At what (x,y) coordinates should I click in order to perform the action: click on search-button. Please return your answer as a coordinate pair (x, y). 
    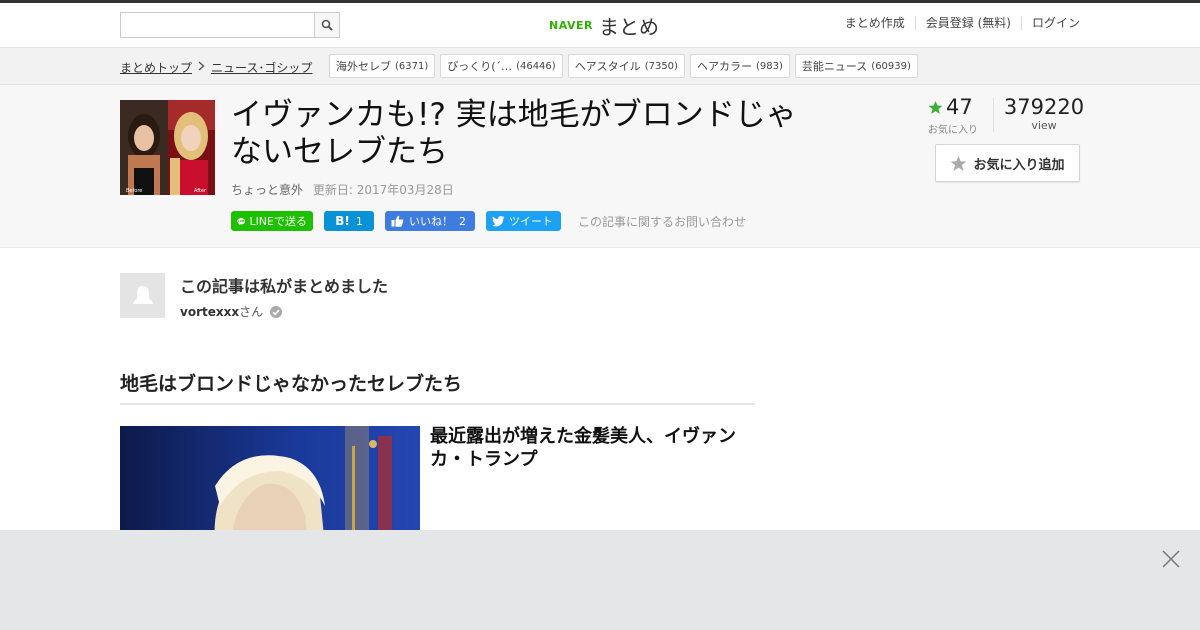
    Looking at the image, I should click on (326, 25).